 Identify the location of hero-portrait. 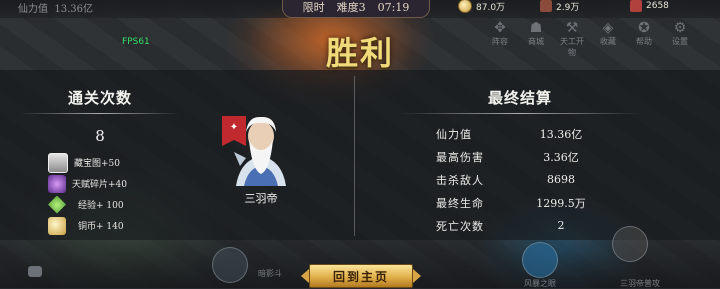
(260, 151).